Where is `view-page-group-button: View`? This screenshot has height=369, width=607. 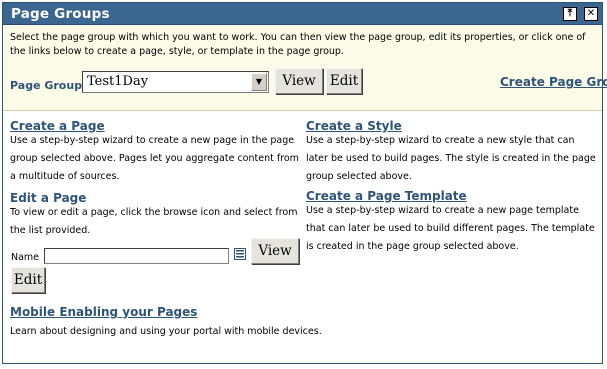
view-page-group-button: View is located at coordinates (299, 81).